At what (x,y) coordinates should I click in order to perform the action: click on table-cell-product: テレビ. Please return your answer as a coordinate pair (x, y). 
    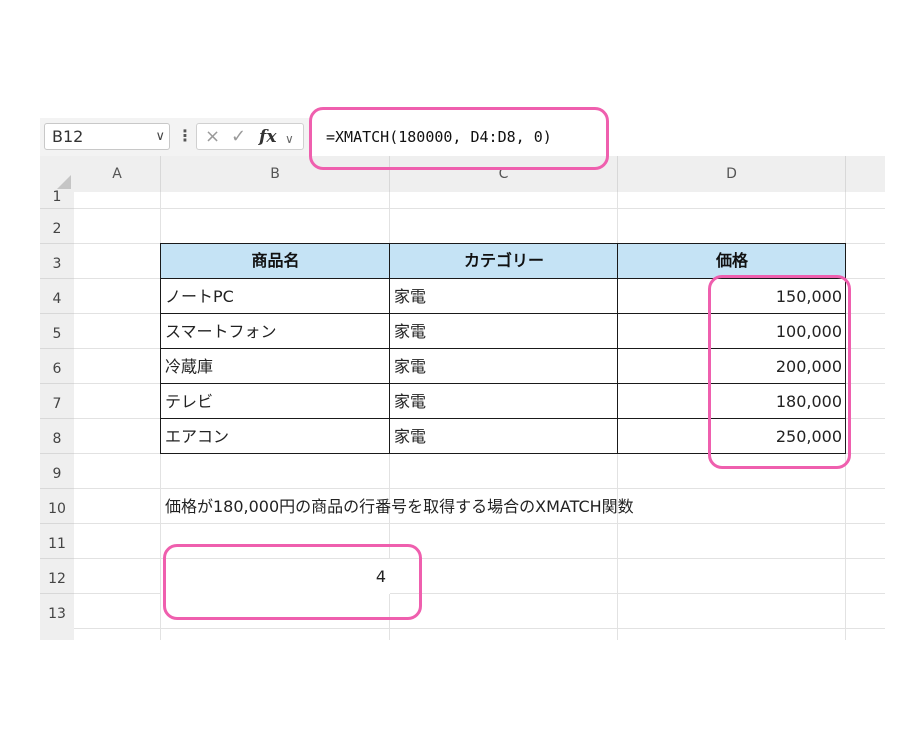
    Looking at the image, I should click on (275, 401).